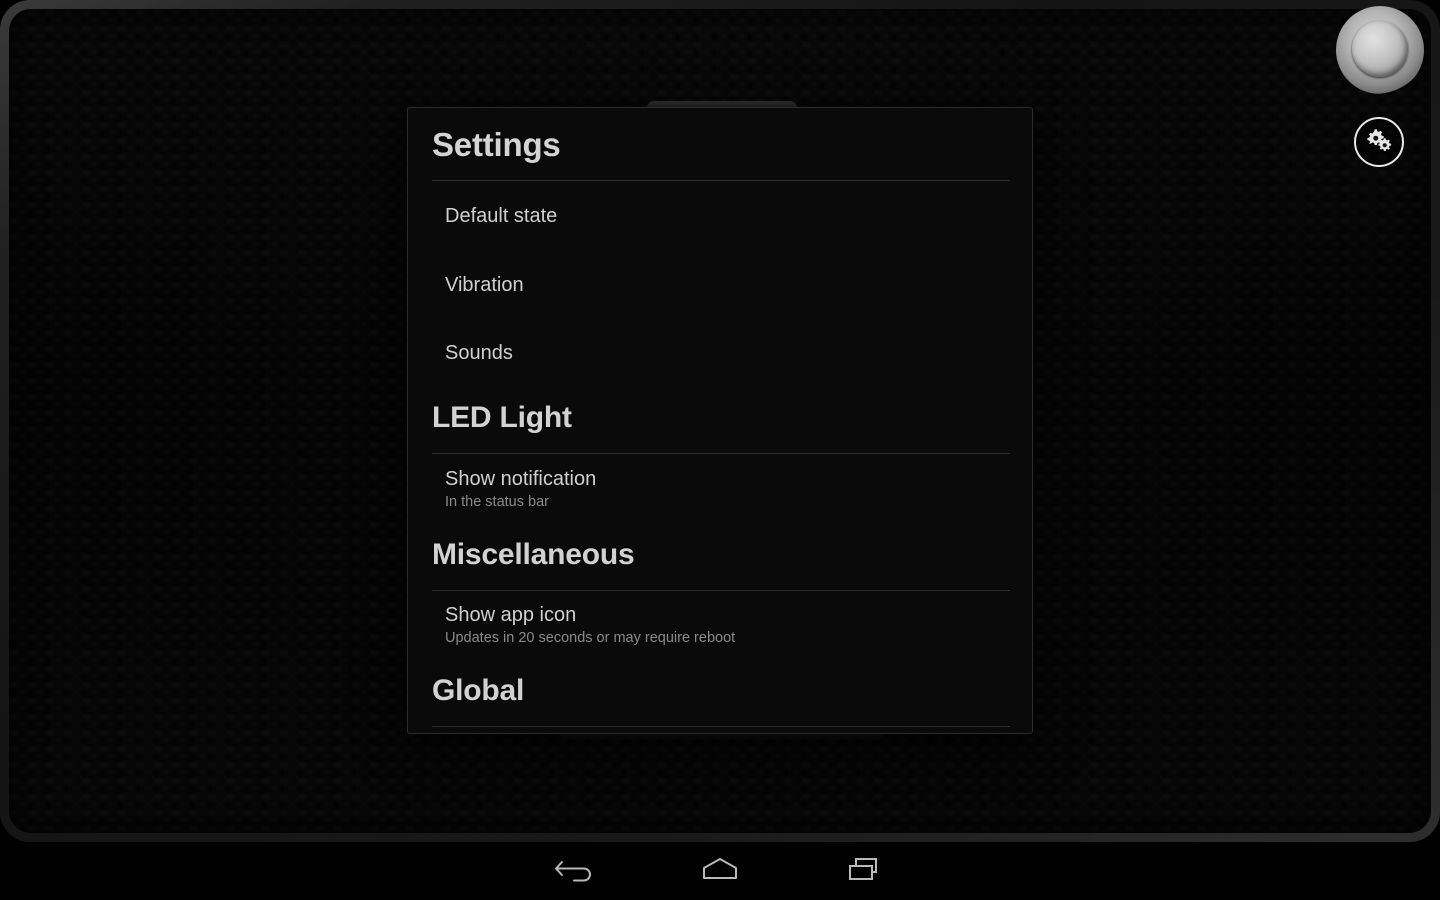  I want to click on home-icon, so click(720, 871).